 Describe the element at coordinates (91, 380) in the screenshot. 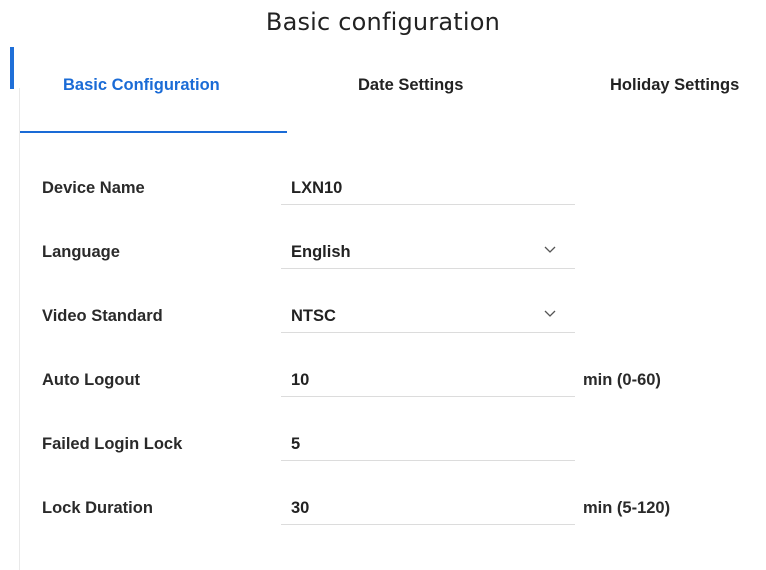

I see `auto-logout-label: Auto Logout` at that location.